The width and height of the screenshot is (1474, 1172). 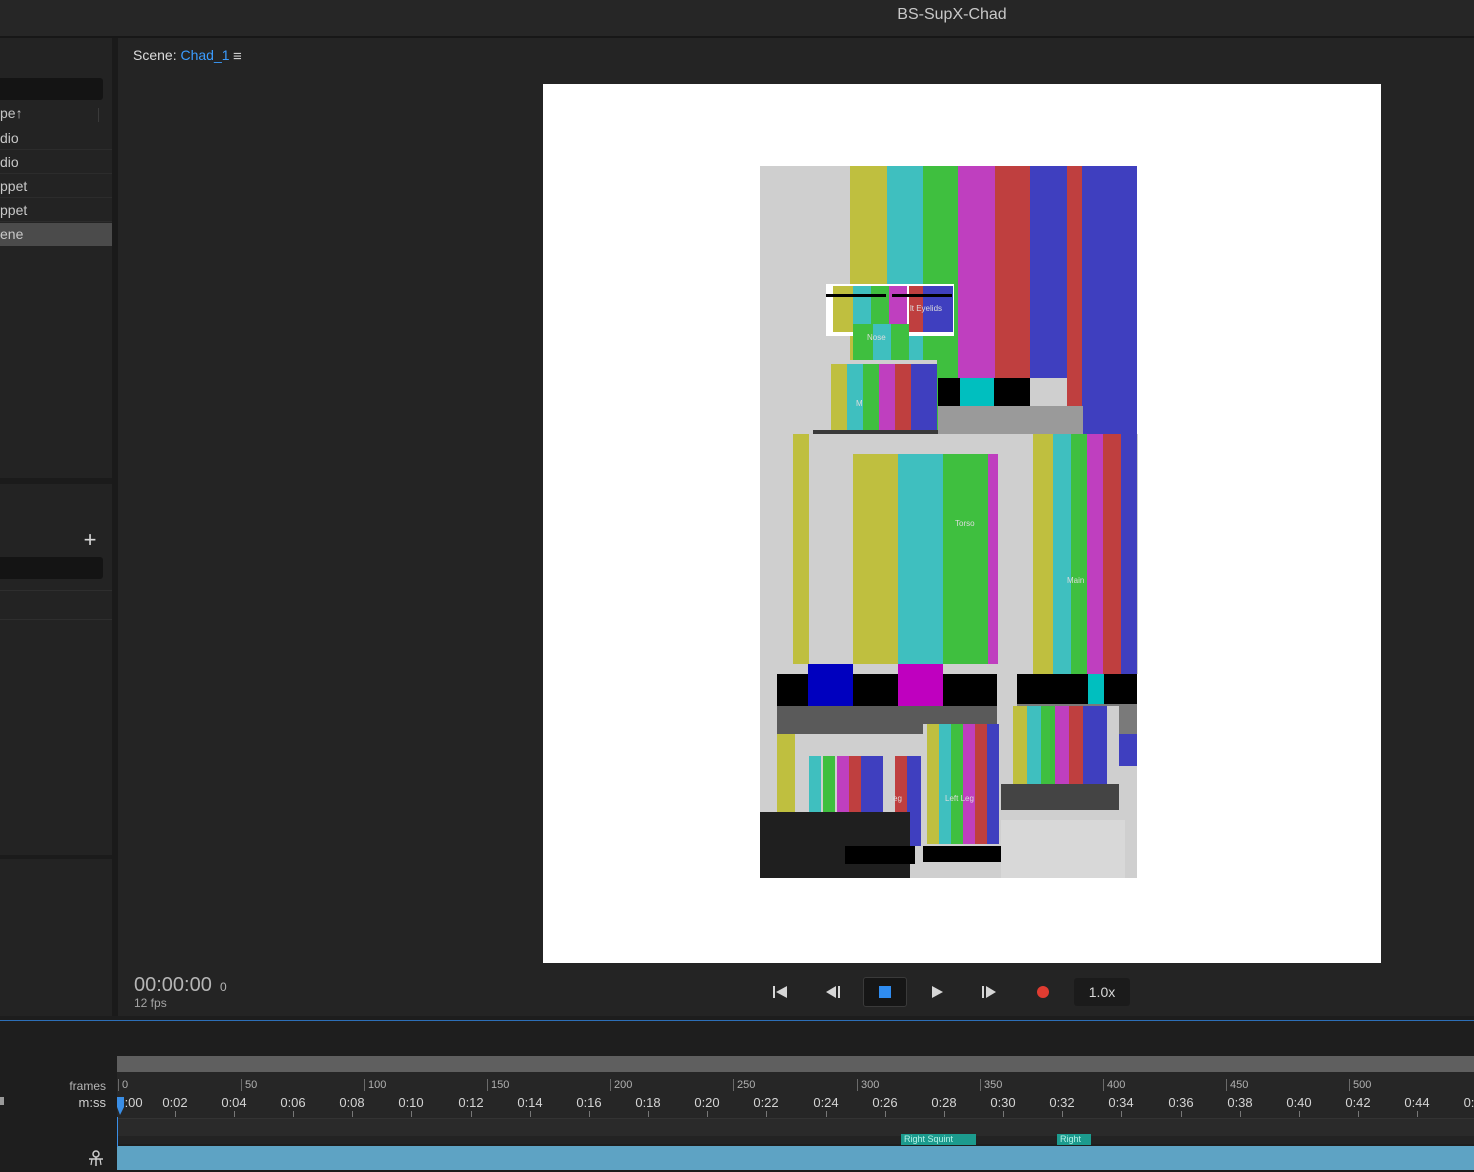 I want to click on frame-mark: 300, so click(x=868, y=1085).